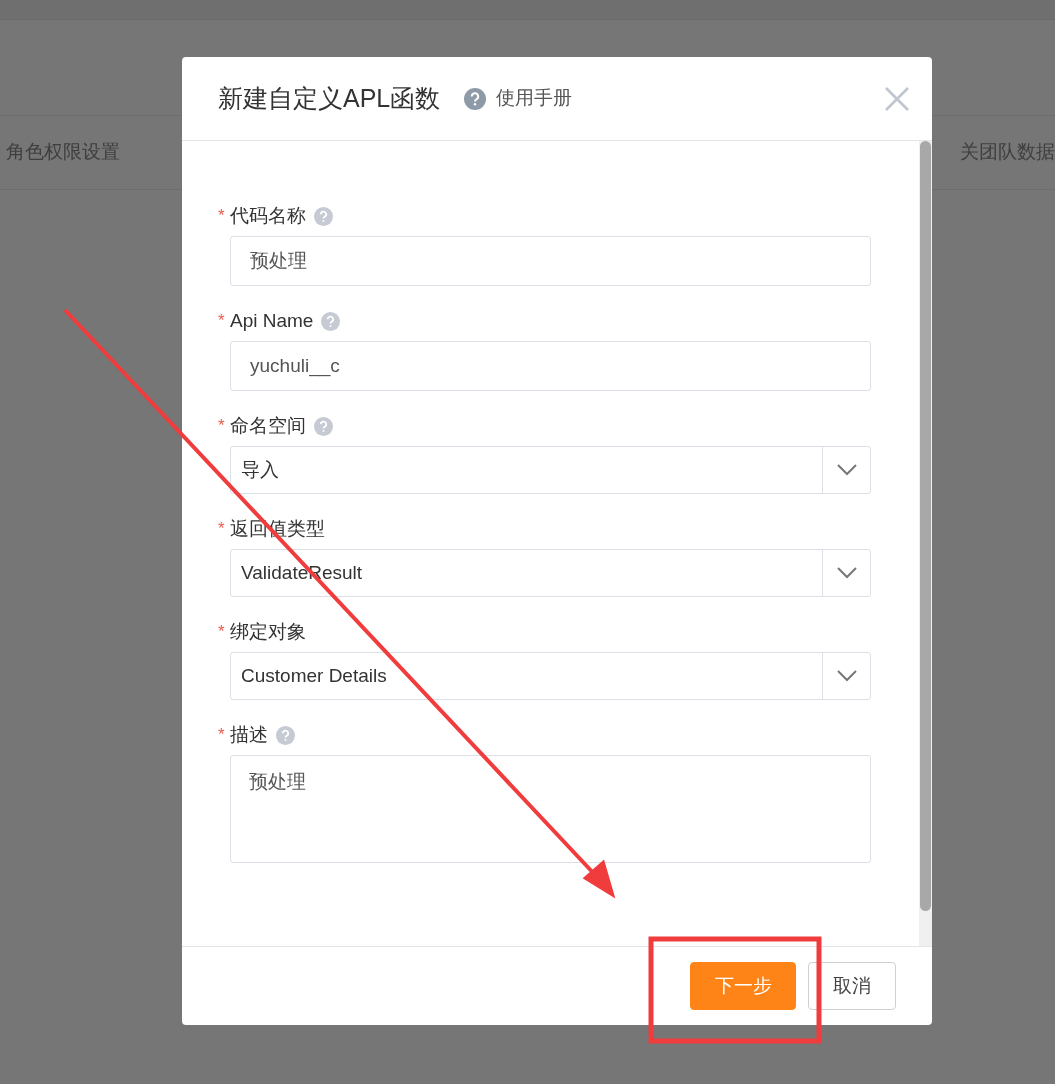 The image size is (1055, 1084). What do you see at coordinates (550, 809) in the screenshot?
I see `textarea-field: 预处理` at bounding box center [550, 809].